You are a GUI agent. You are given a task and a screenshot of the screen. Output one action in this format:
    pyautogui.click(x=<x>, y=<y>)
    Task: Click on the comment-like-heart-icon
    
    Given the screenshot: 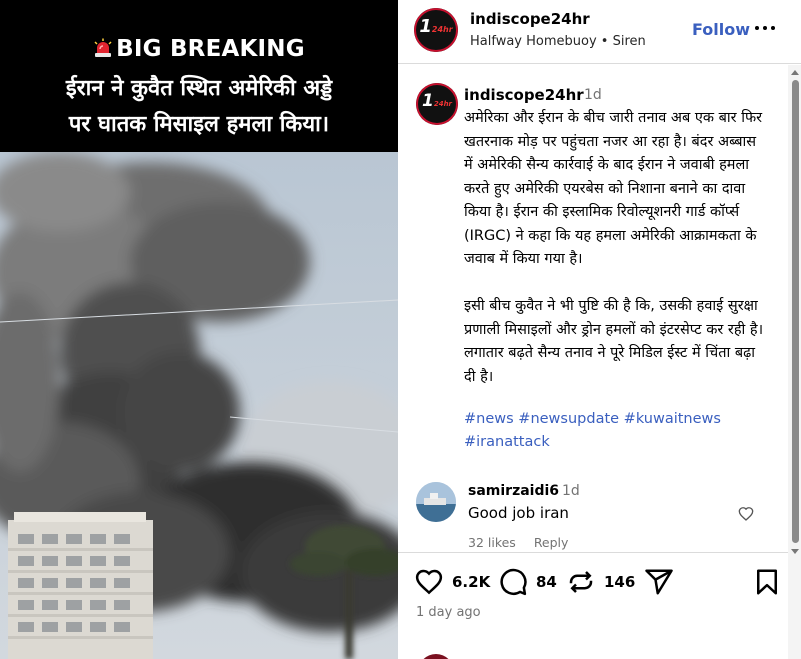 What is the action you would take?
    pyautogui.click(x=746, y=514)
    